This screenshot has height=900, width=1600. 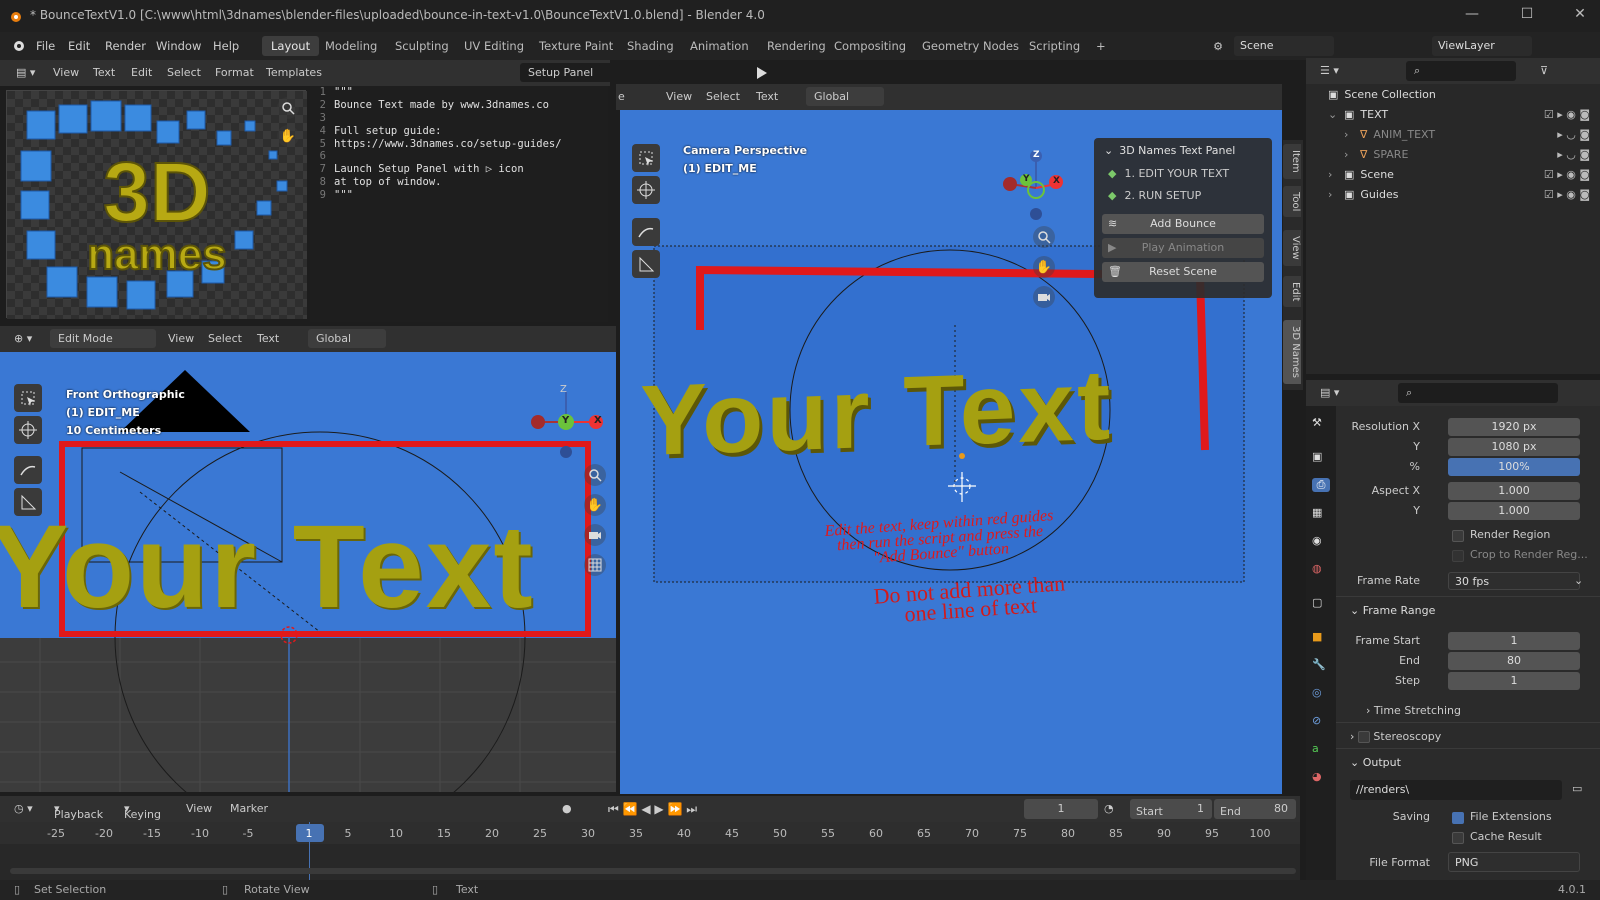 I want to click on chevron-down-icon: ⌄, so click(x=1108, y=150).